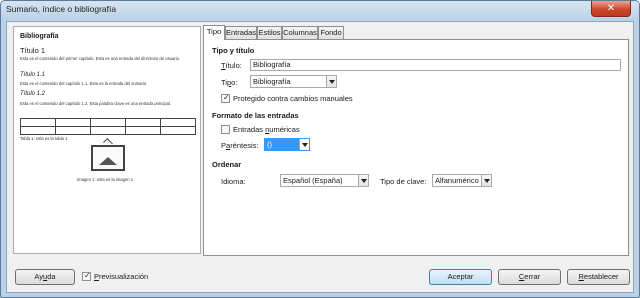  Describe the element at coordinates (598, 277) in the screenshot. I see `restablecer-button: Restablecer` at that location.